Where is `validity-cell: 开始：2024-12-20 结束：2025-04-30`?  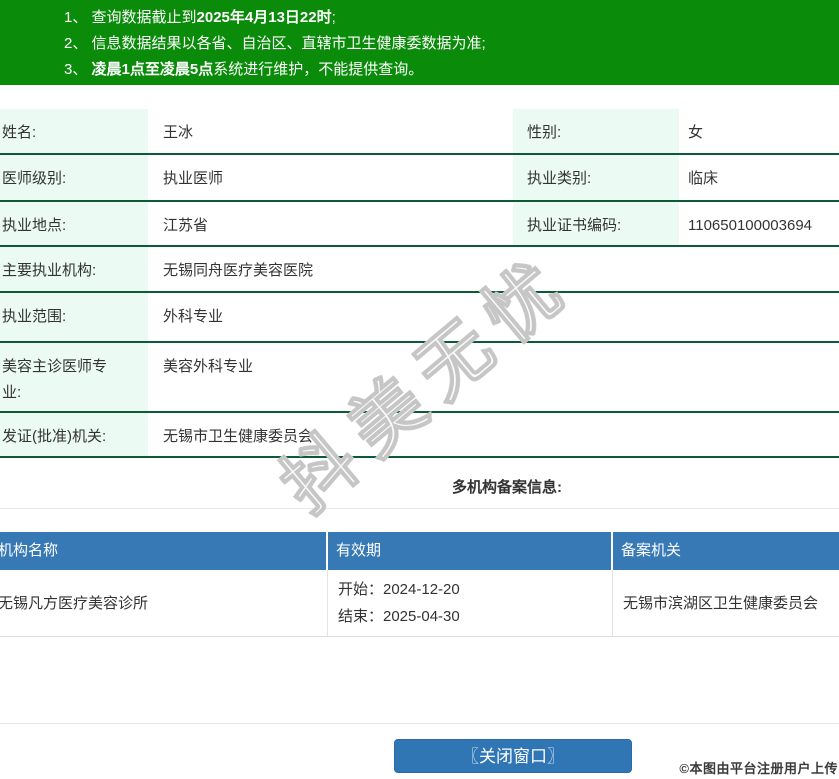
validity-cell: 开始：2024-12-20 结束：2025-04-30 is located at coordinates (470, 603).